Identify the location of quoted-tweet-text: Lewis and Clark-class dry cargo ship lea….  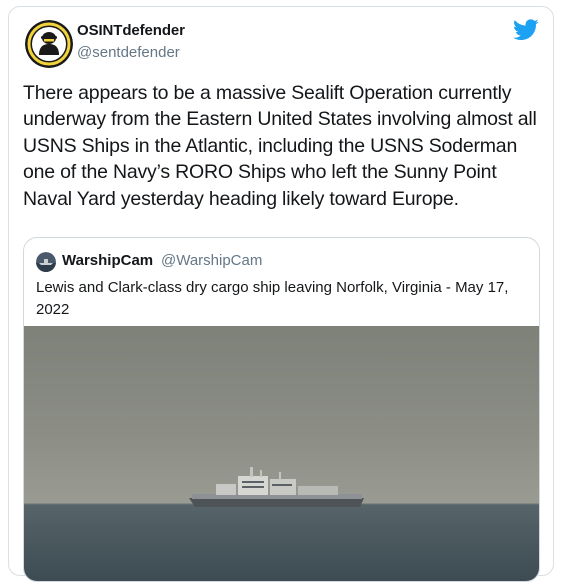
(272, 298).